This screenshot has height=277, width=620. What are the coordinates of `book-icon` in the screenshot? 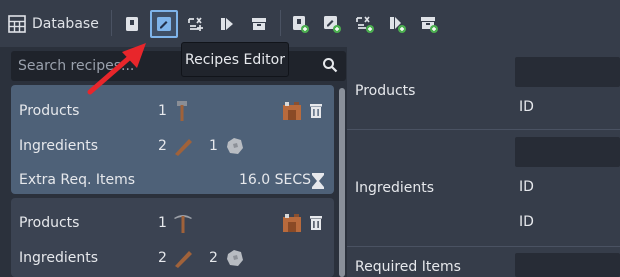 It's located at (132, 24).